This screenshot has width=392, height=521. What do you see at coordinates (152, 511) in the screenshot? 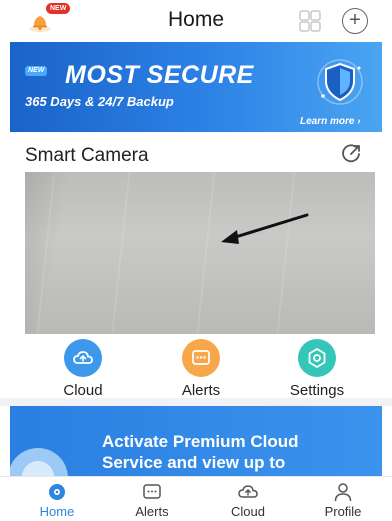
I see `nav-alerts-label: Alerts` at bounding box center [152, 511].